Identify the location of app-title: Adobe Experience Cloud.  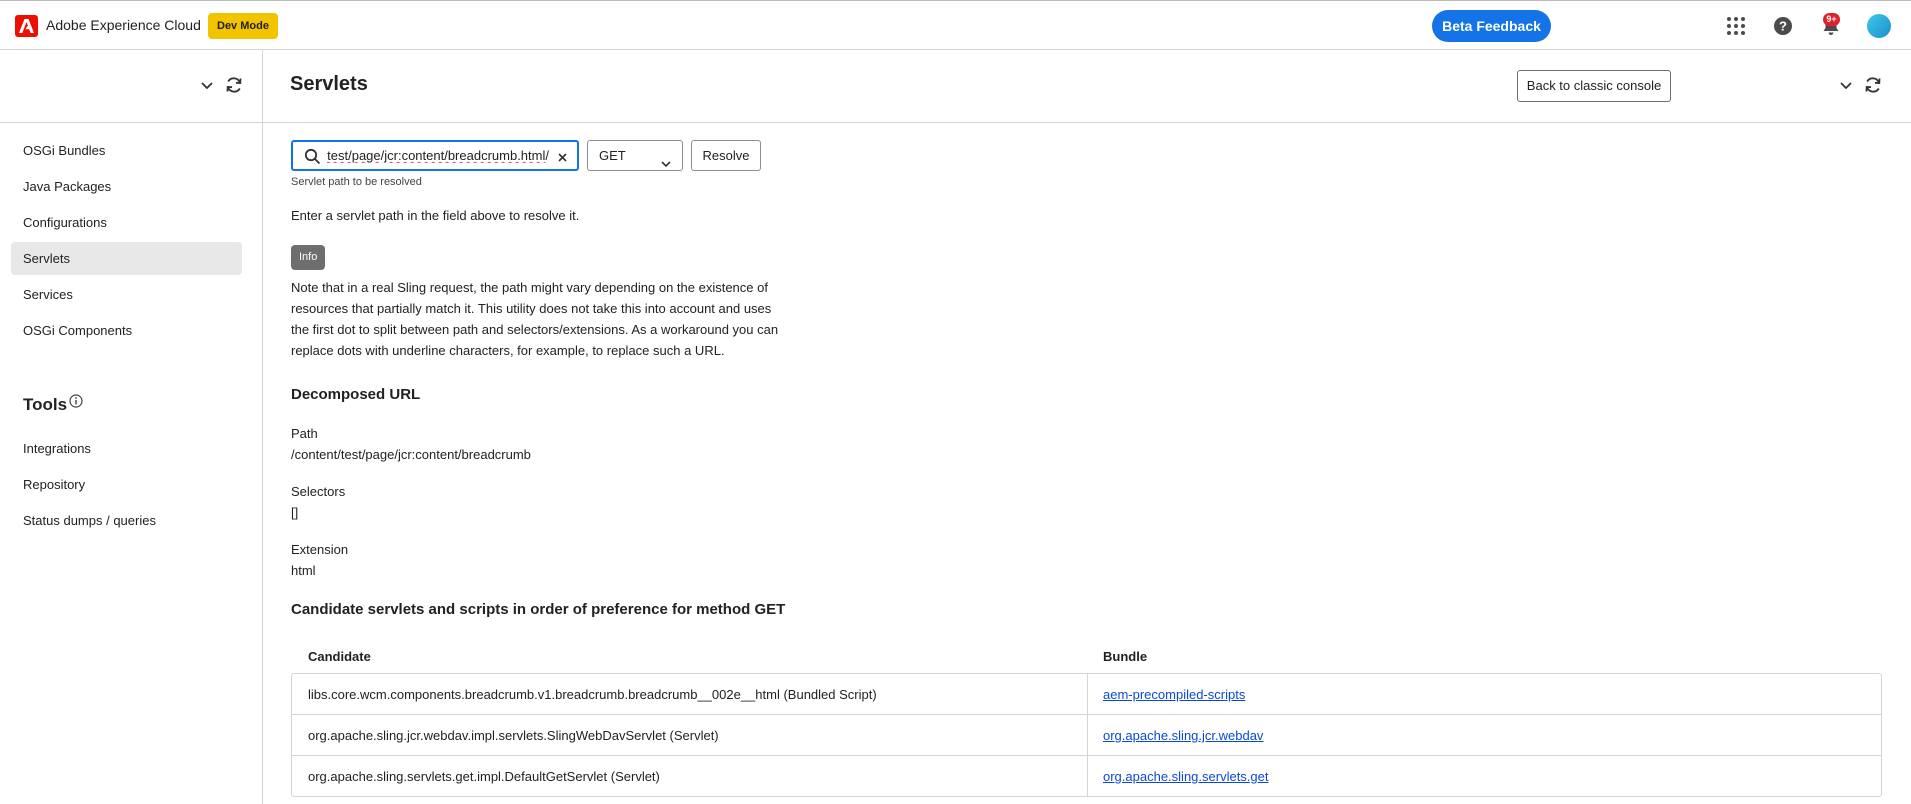
(123, 25).